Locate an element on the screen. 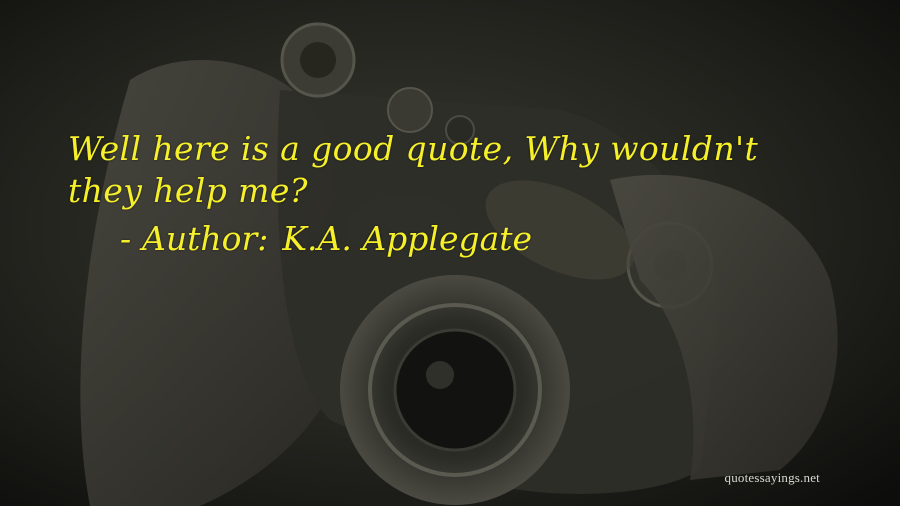 This screenshot has height=506, width=900. site-watermark: quotessayings.net is located at coordinates (772, 477).